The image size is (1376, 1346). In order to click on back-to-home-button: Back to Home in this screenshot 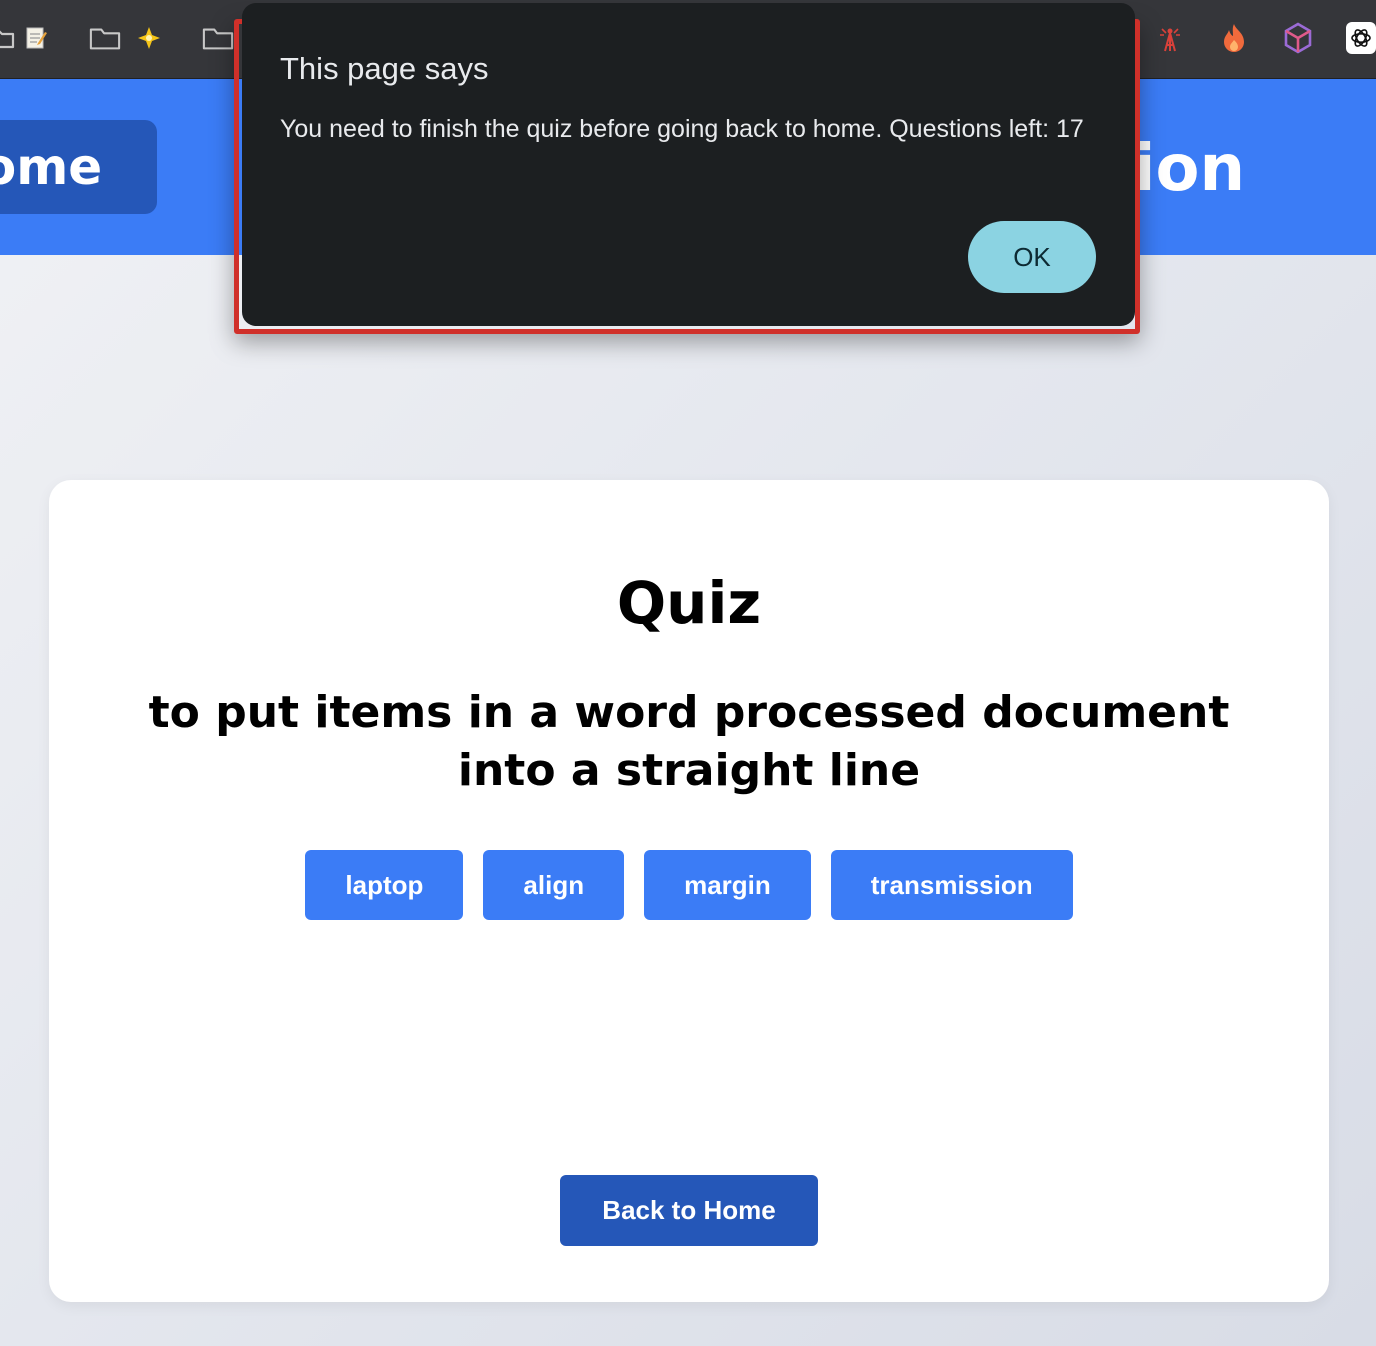, I will do `click(689, 1210)`.